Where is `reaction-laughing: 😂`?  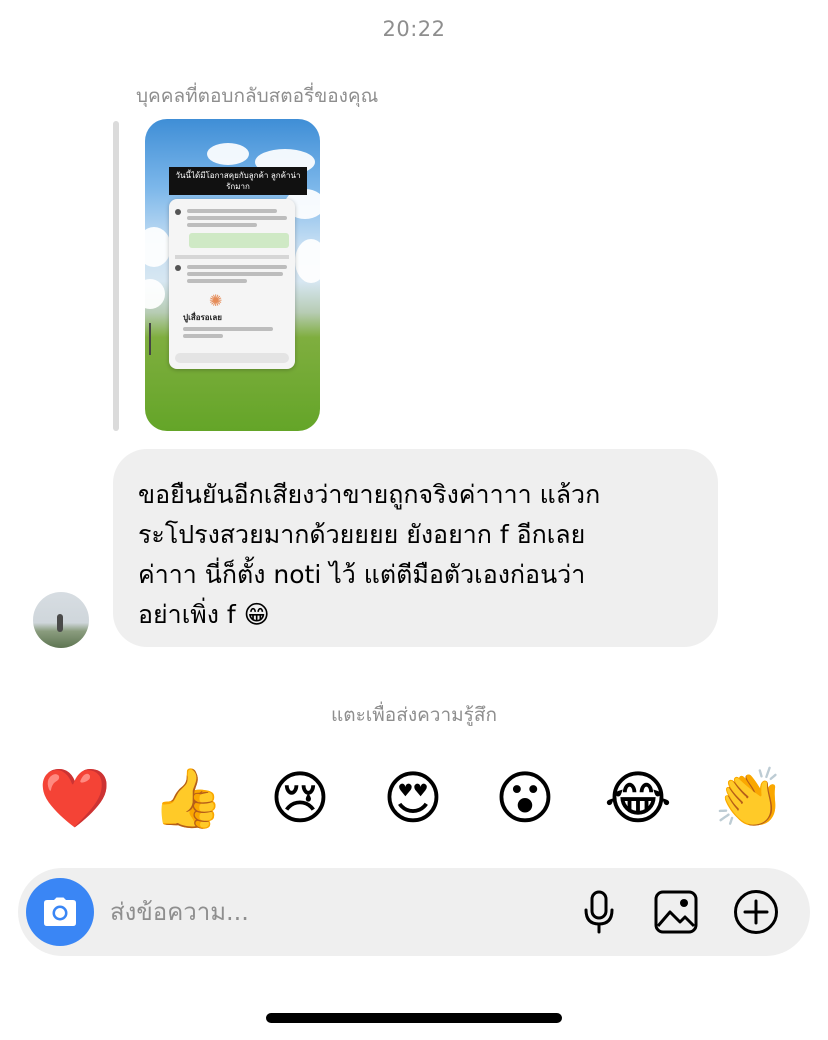 reaction-laughing: 😂 is located at coordinates (638, 798).